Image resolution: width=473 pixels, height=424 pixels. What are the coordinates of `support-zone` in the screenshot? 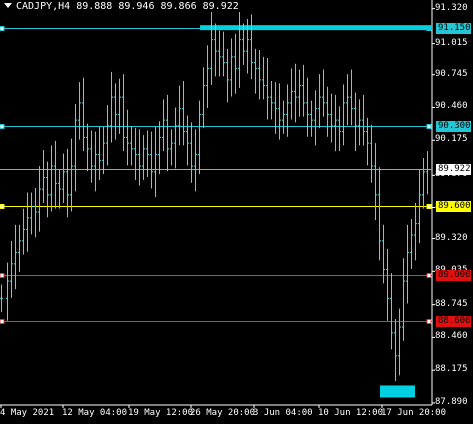 It's located at (397, 391).